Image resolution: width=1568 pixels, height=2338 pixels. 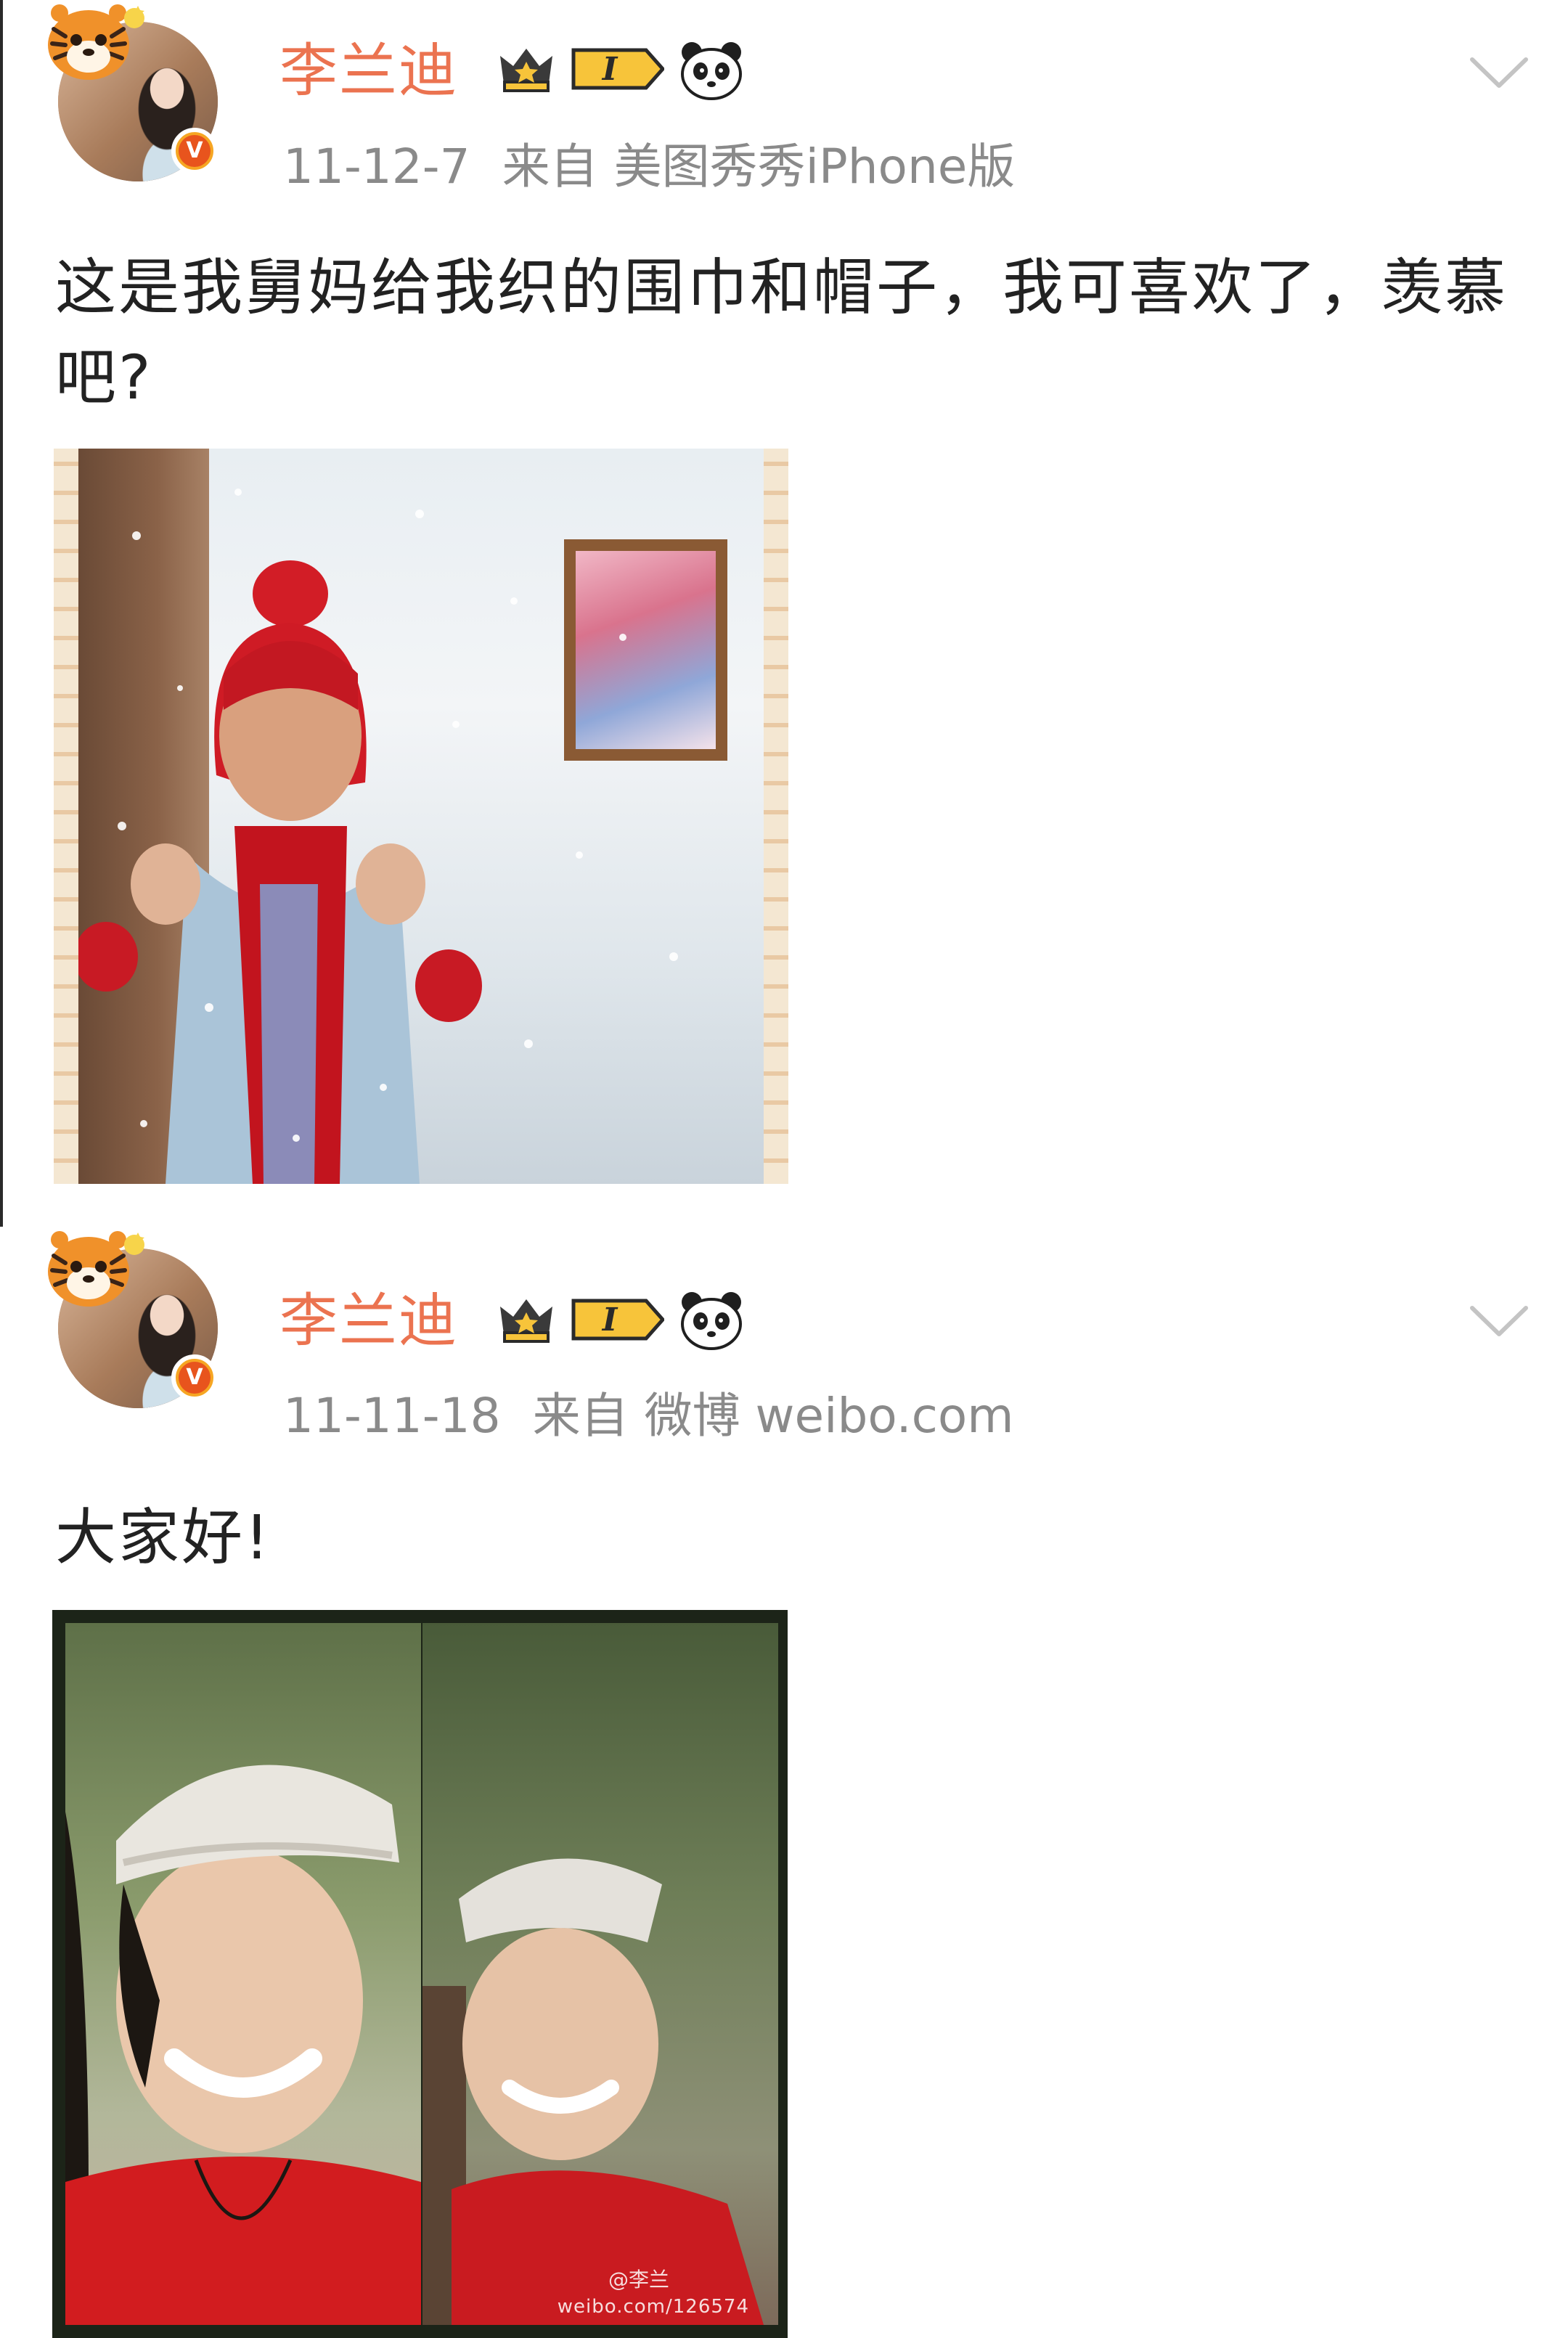 I want to click on post-text: 这是我舅妈给我织的围巾和帽子，我可喜欢了，羡慕吧?, so click(x=782, y=332).